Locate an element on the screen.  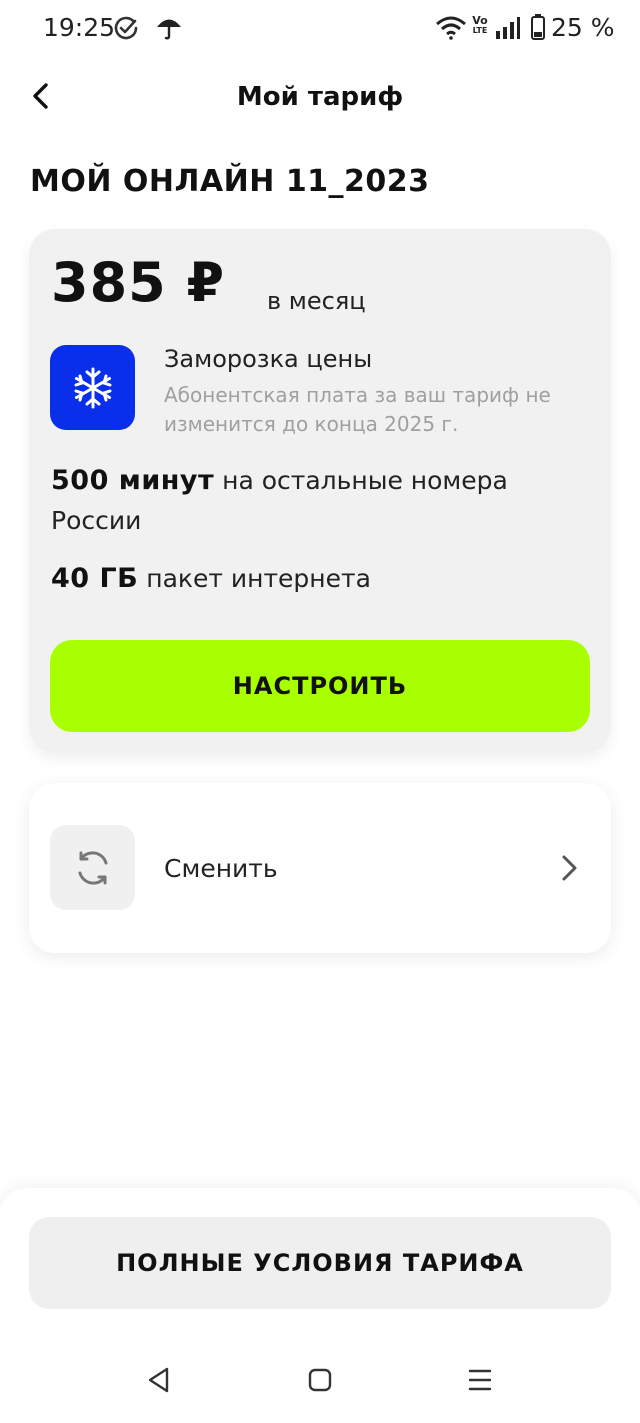
nav-menu-icon is located at coordinates (480, 1380).